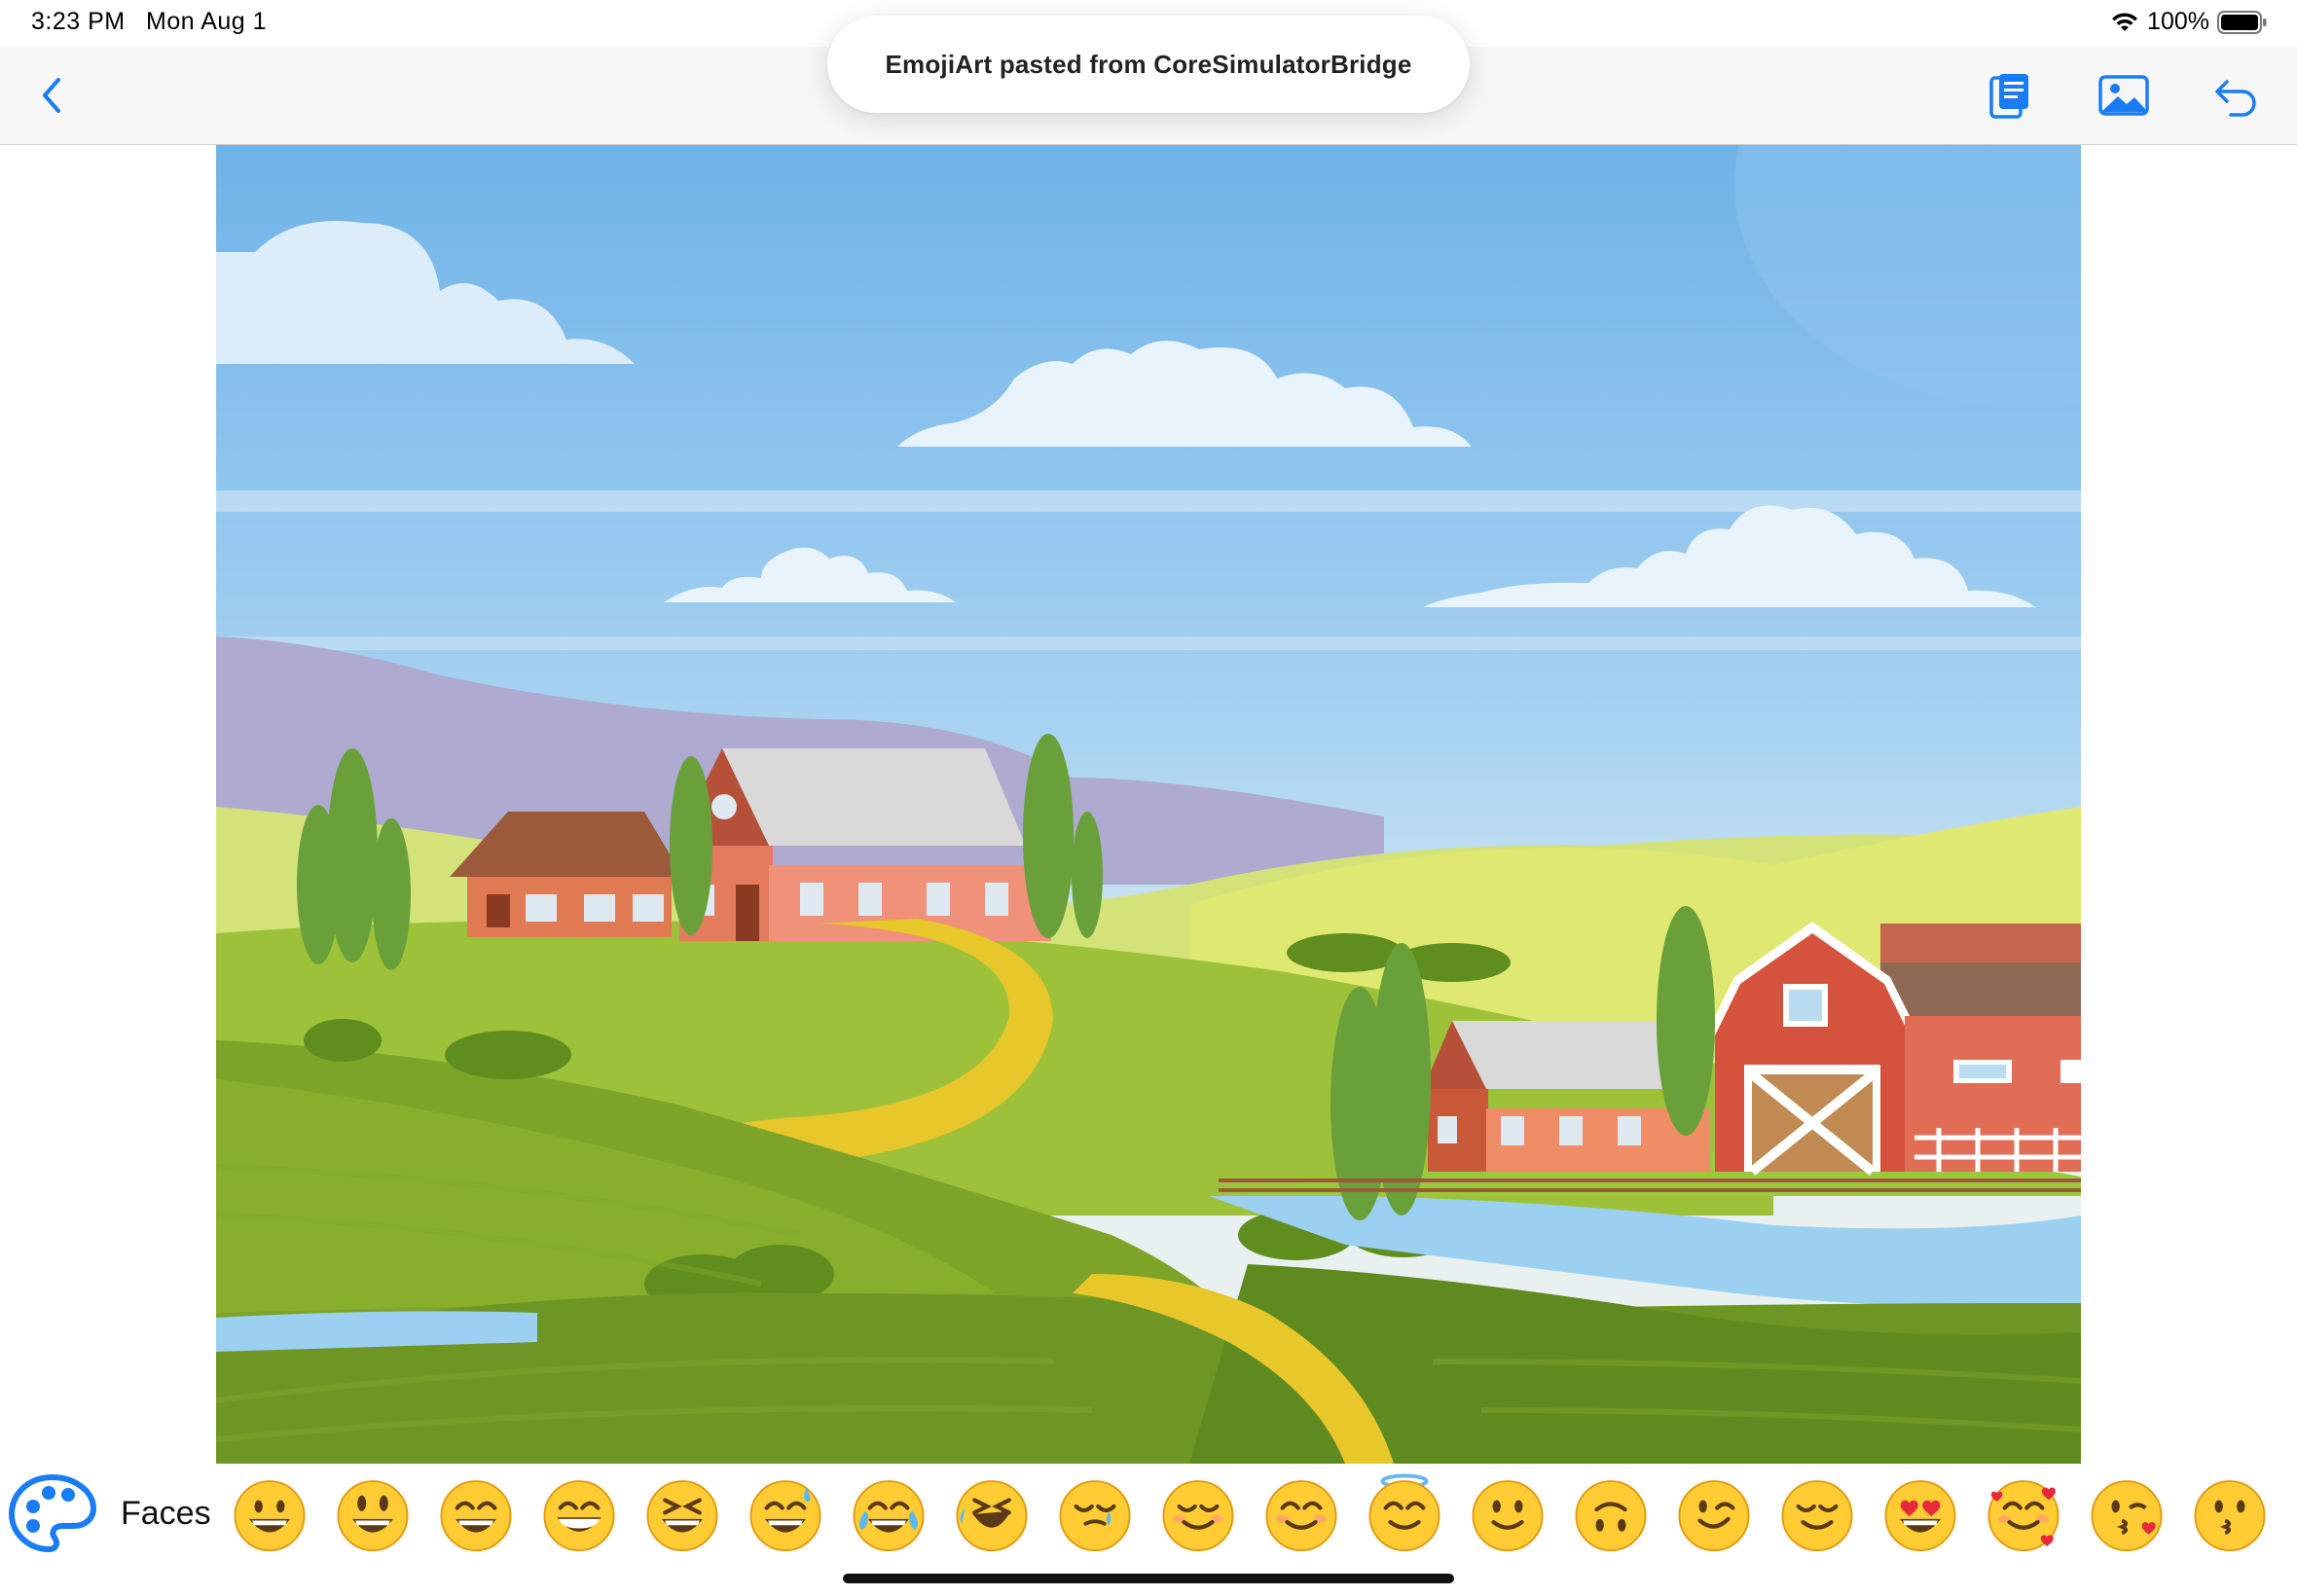  I want to click on paste-toast: EmojiArt pasted from CoreSimulatorBridge, so click(1148, 64).